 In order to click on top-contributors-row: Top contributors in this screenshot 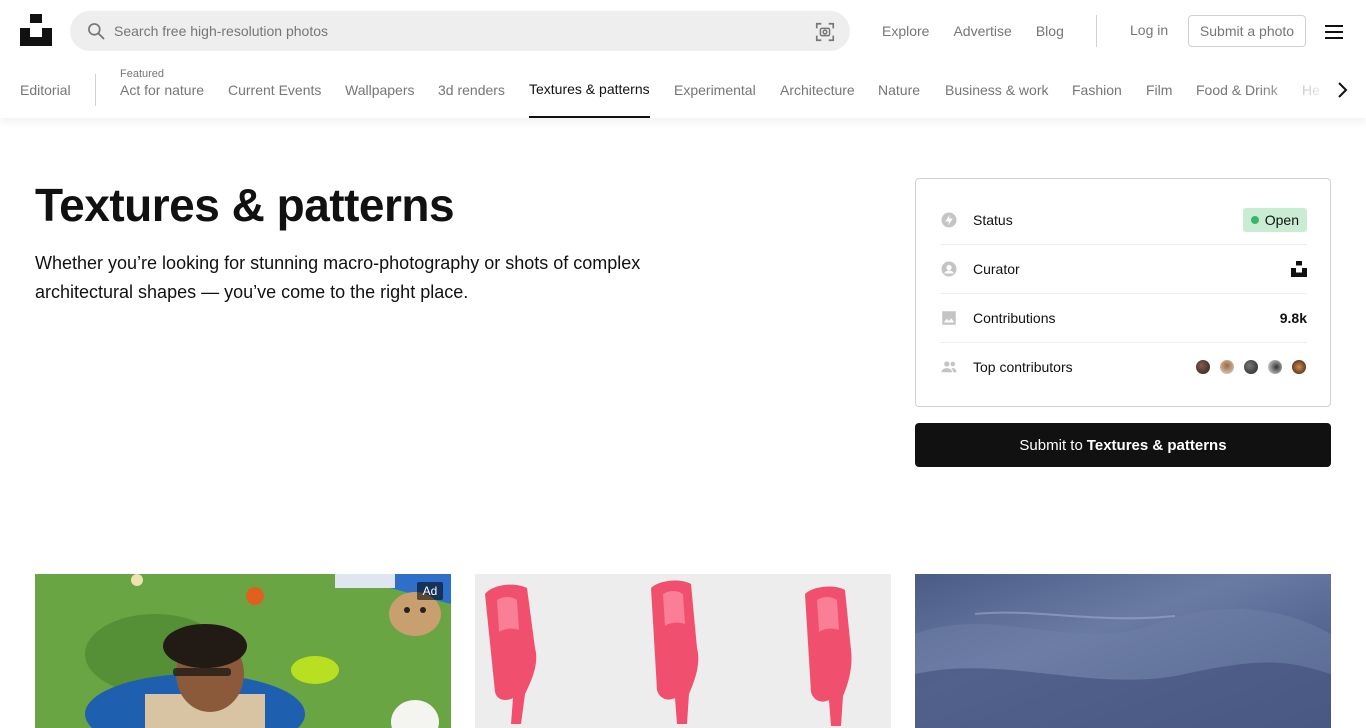, I will do `click(1123, 366)`.